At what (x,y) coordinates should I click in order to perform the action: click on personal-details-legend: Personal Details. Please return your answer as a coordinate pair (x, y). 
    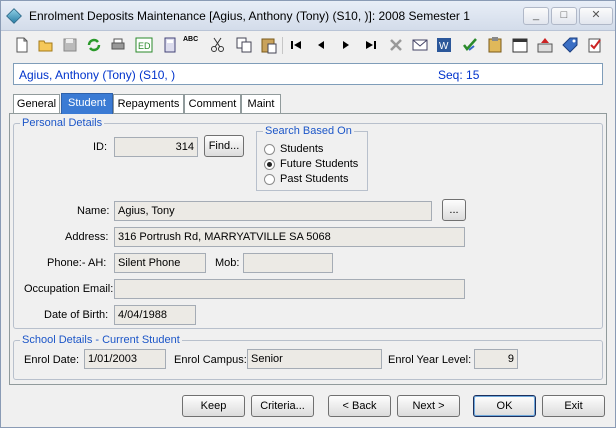
    Looking at the image, I should click on (62, 123).